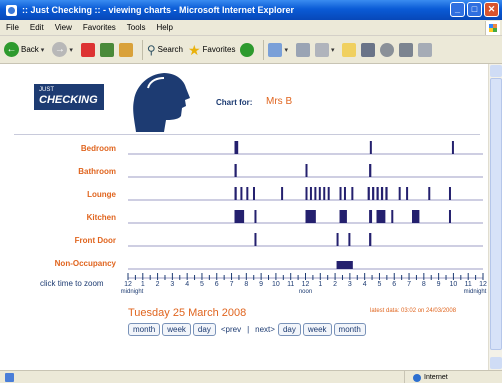  What do you see at coordinates (289, 329) in the screenshot?
I see `next-day-button: day` at bounding box center [289, 329].